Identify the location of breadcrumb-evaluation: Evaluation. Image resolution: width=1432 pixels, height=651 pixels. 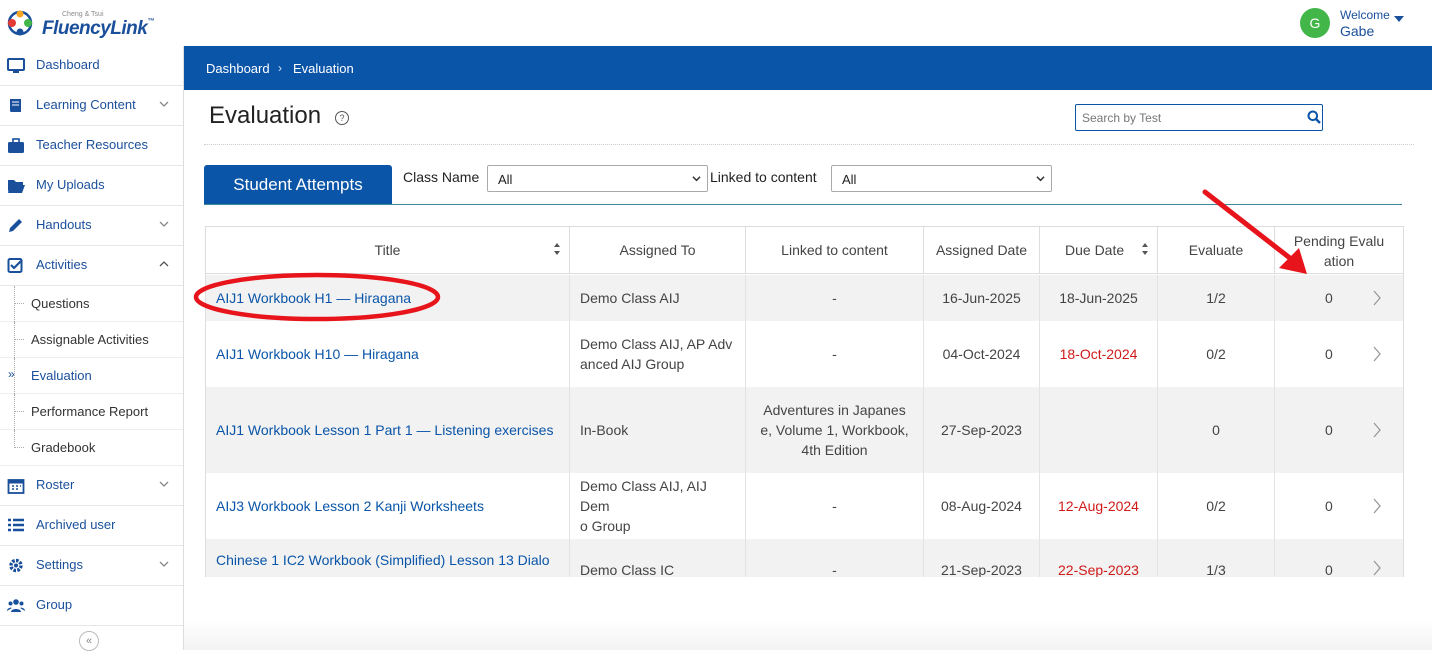
(323, 68).